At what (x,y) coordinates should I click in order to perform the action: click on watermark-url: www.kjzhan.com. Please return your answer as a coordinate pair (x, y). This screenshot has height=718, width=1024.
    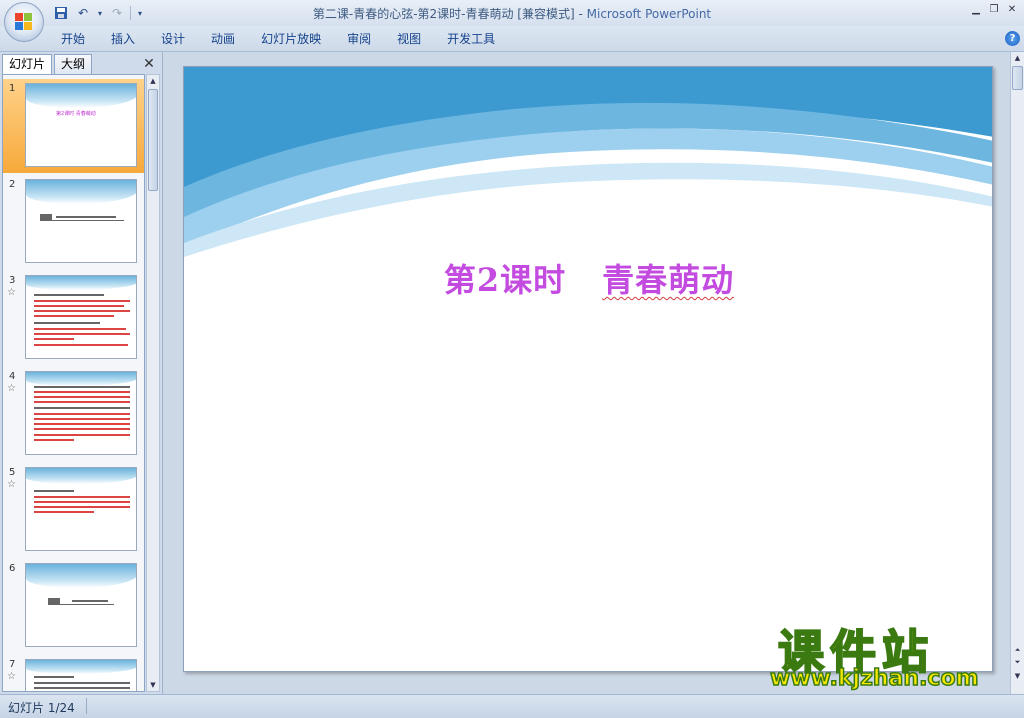
    Looking at the image, I should click on (874, 678).